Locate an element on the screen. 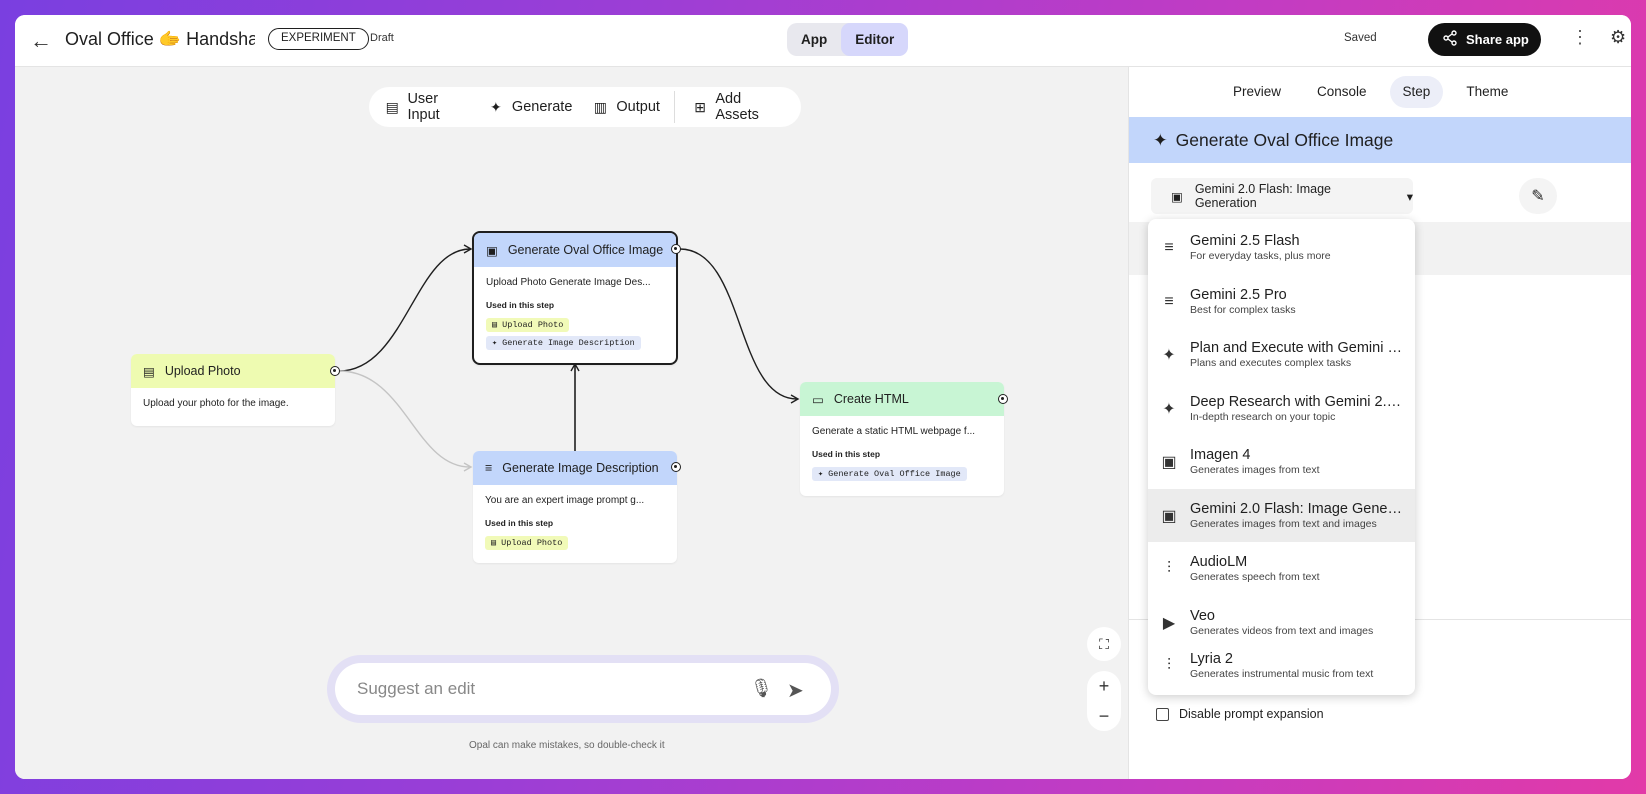 Image resolution: width=1646 pixels, height=794 pixels. node-header: ▣ Generate Oval Office Image is located at coordinates (575, 250).